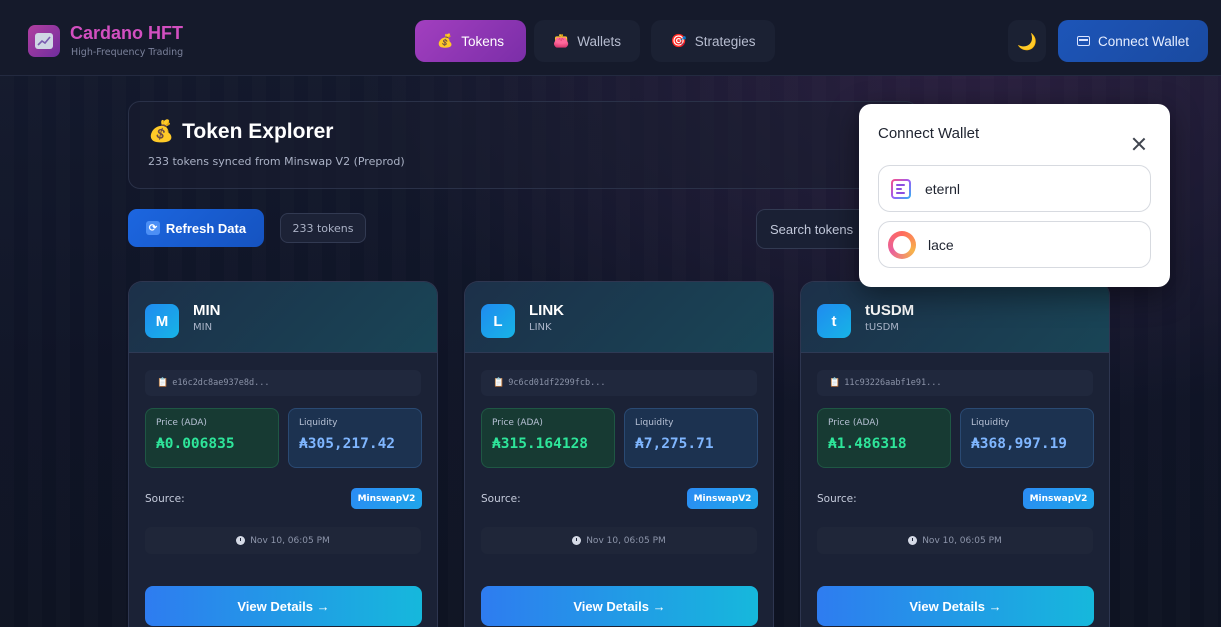  What do you see at coordinates (834, 321) in the screenshot?
I see `token-avatar: t` at bounding box center [834, 321].